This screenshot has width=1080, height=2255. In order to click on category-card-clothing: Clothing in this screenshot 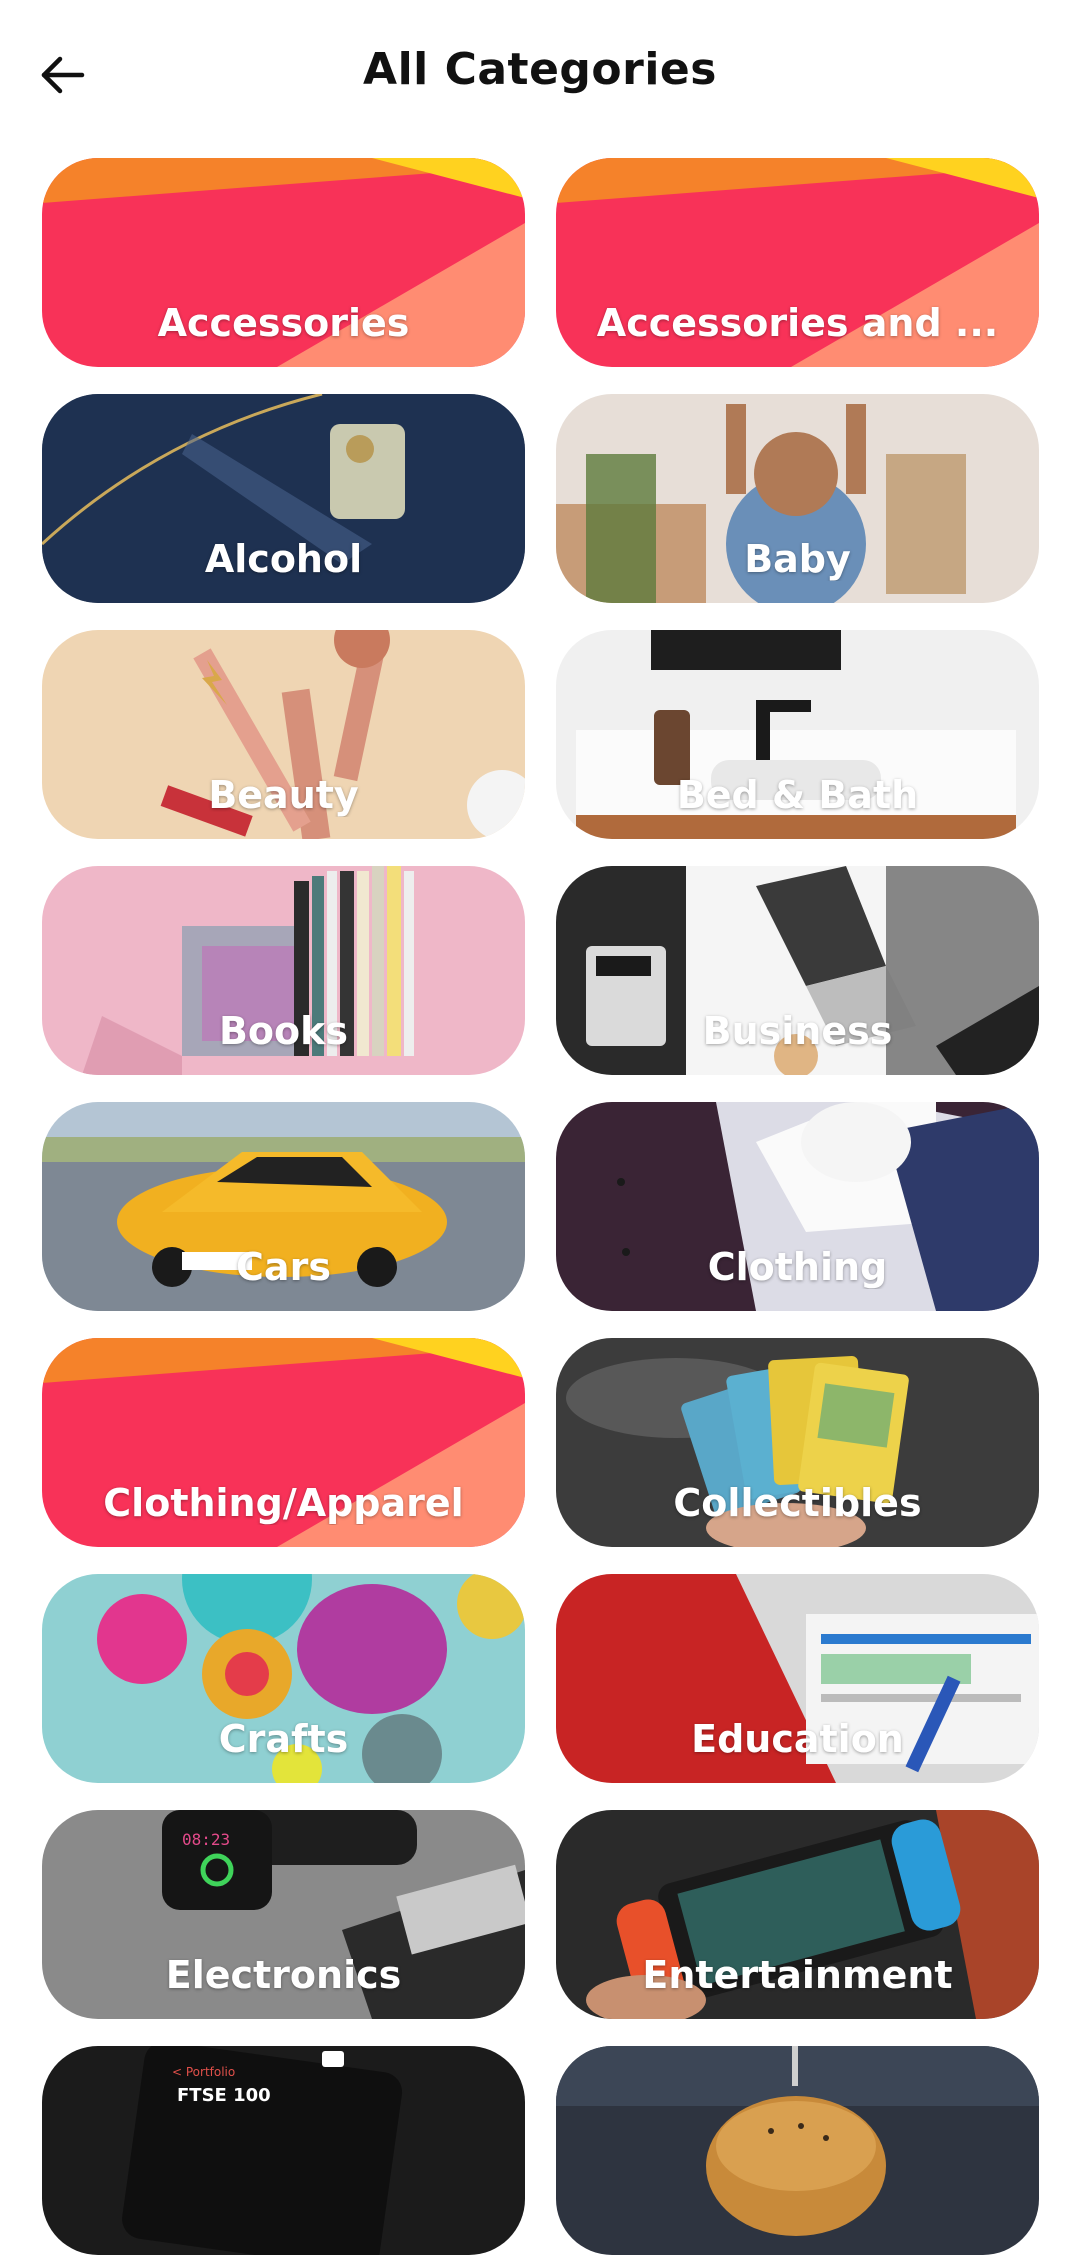, I will do `click(797, 1206)`.